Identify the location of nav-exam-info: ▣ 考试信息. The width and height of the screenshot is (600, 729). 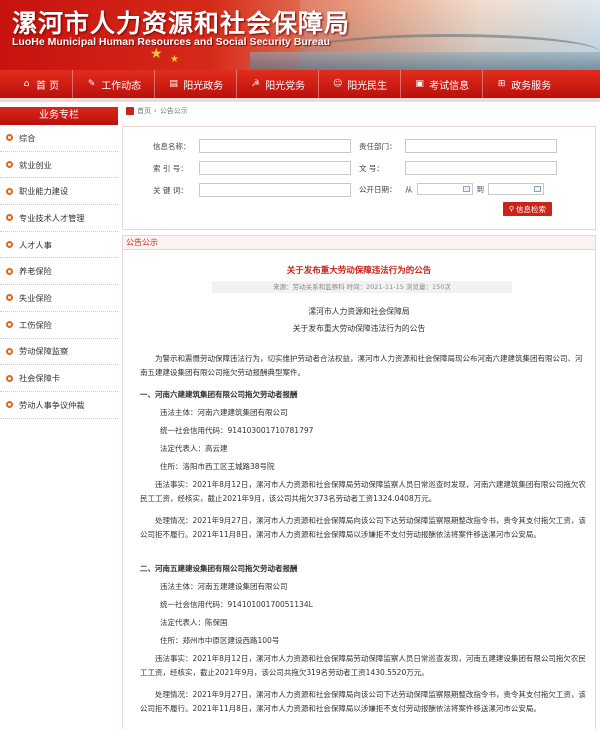
(442, 84).